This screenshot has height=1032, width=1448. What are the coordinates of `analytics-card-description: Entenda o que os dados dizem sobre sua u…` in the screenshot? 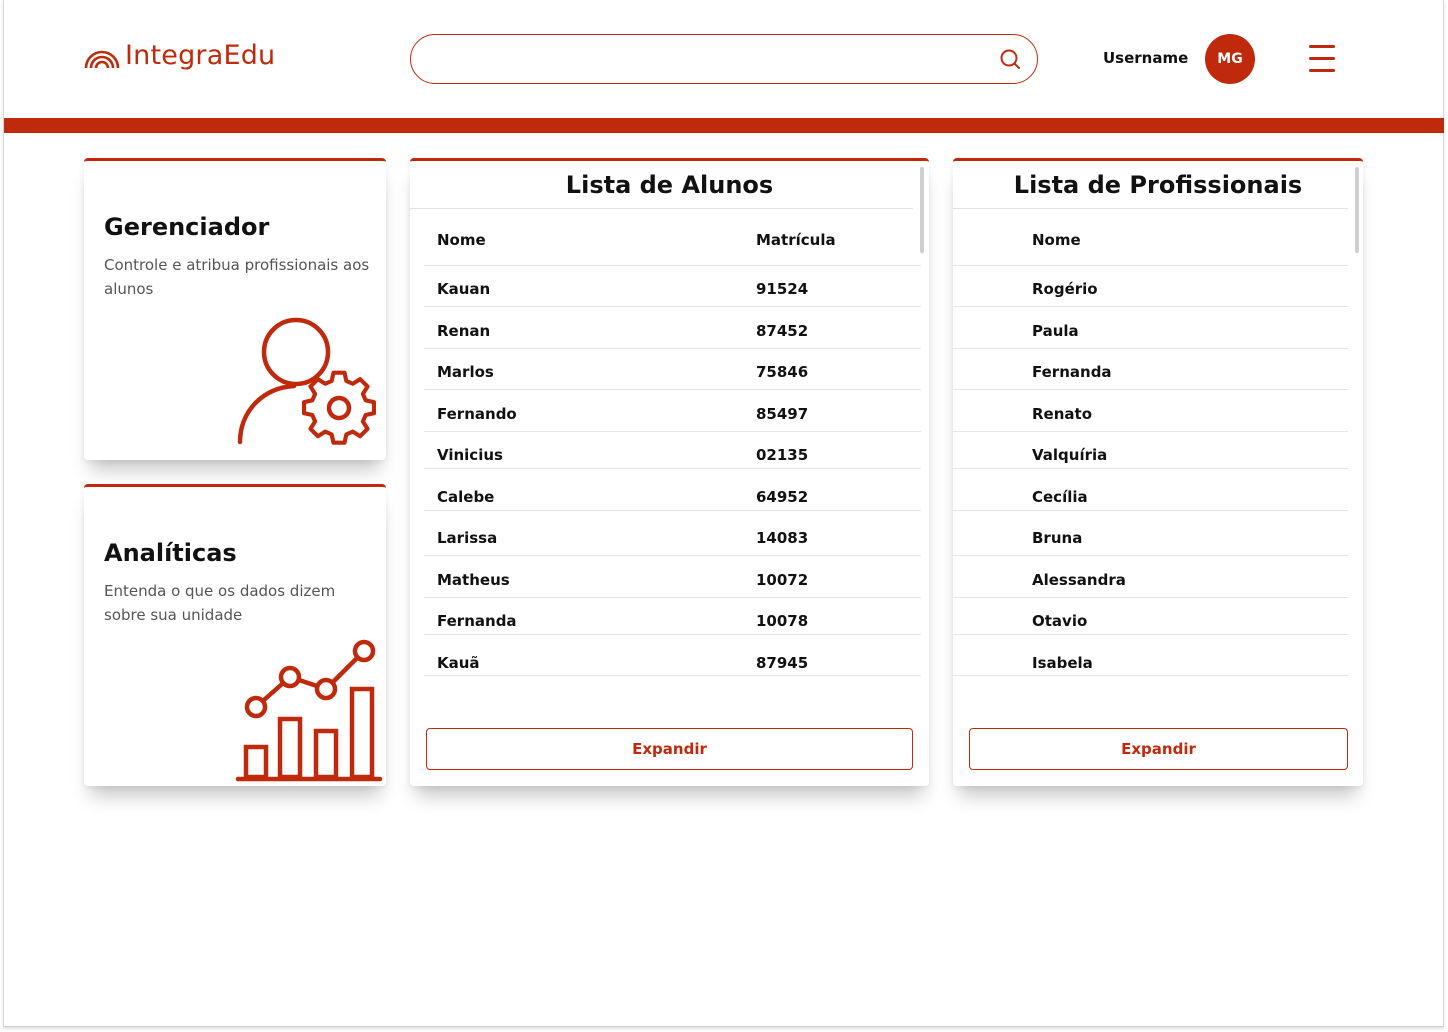 It's located at (220, 603).